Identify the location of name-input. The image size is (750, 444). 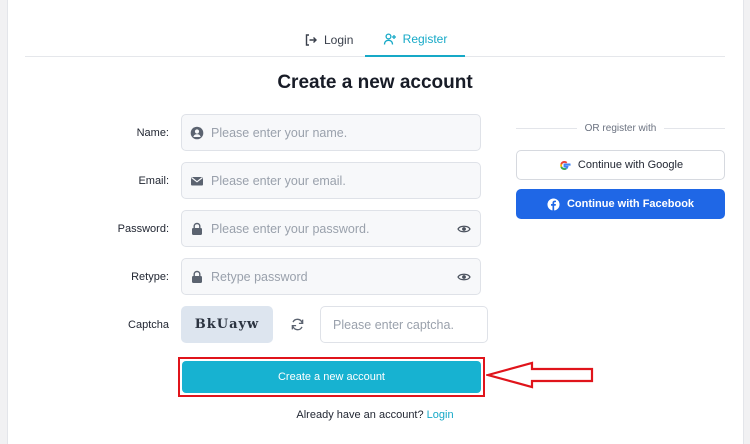
(331, 132).